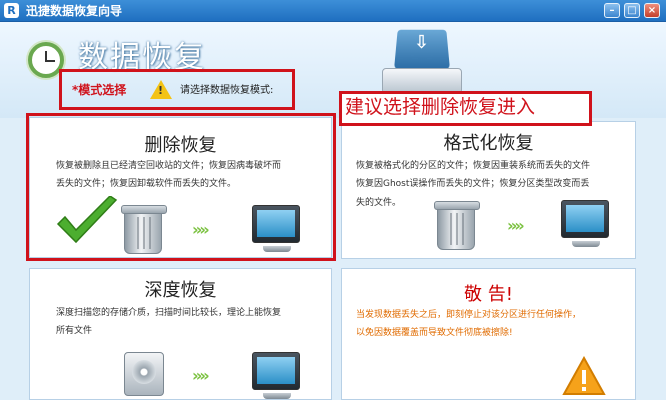 Image resolution: width=666 pixels, height=400 pixels. I want to click on window-controls: – □ ×, so click(632, 10).